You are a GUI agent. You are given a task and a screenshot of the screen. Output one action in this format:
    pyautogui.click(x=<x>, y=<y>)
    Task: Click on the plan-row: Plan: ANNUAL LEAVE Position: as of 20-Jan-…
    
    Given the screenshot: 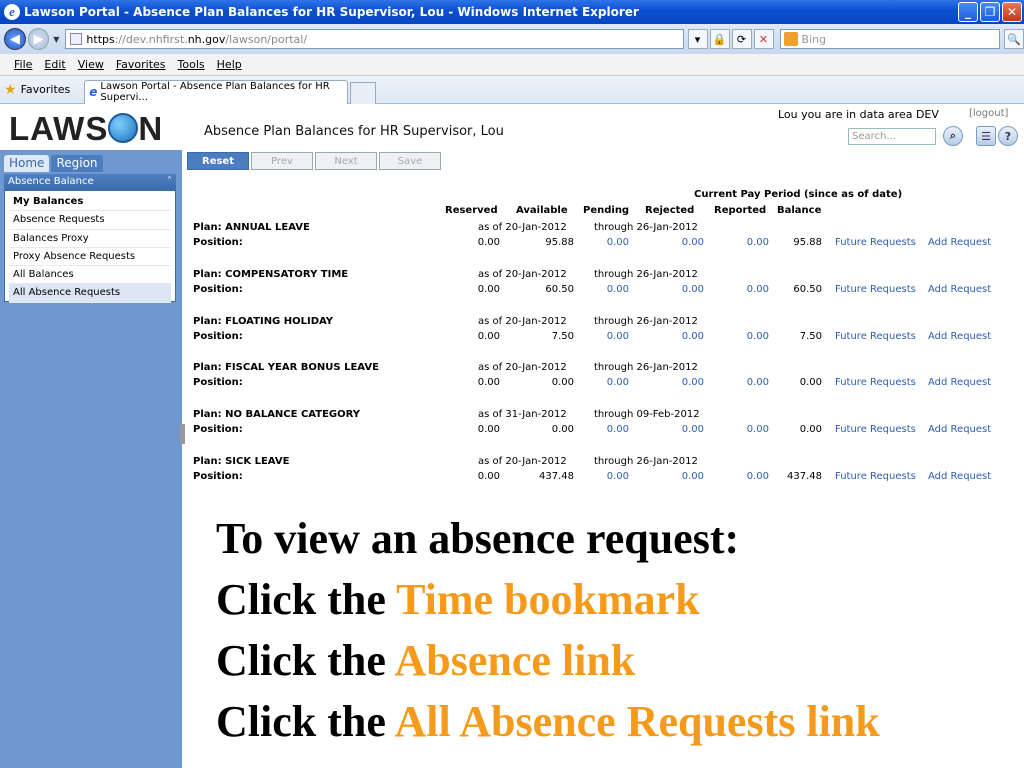 What is the action you would take?
    pyautogui.click(x=605, y=242)
    